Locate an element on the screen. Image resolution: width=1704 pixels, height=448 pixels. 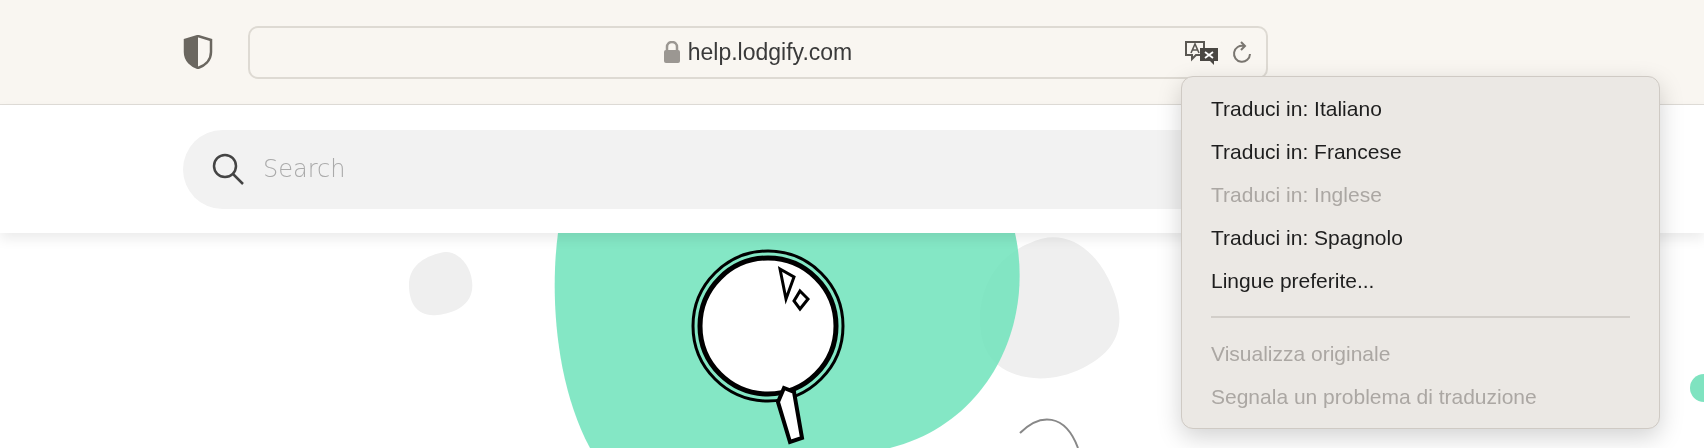
reload-icon is located at coordinates (1243, 52).